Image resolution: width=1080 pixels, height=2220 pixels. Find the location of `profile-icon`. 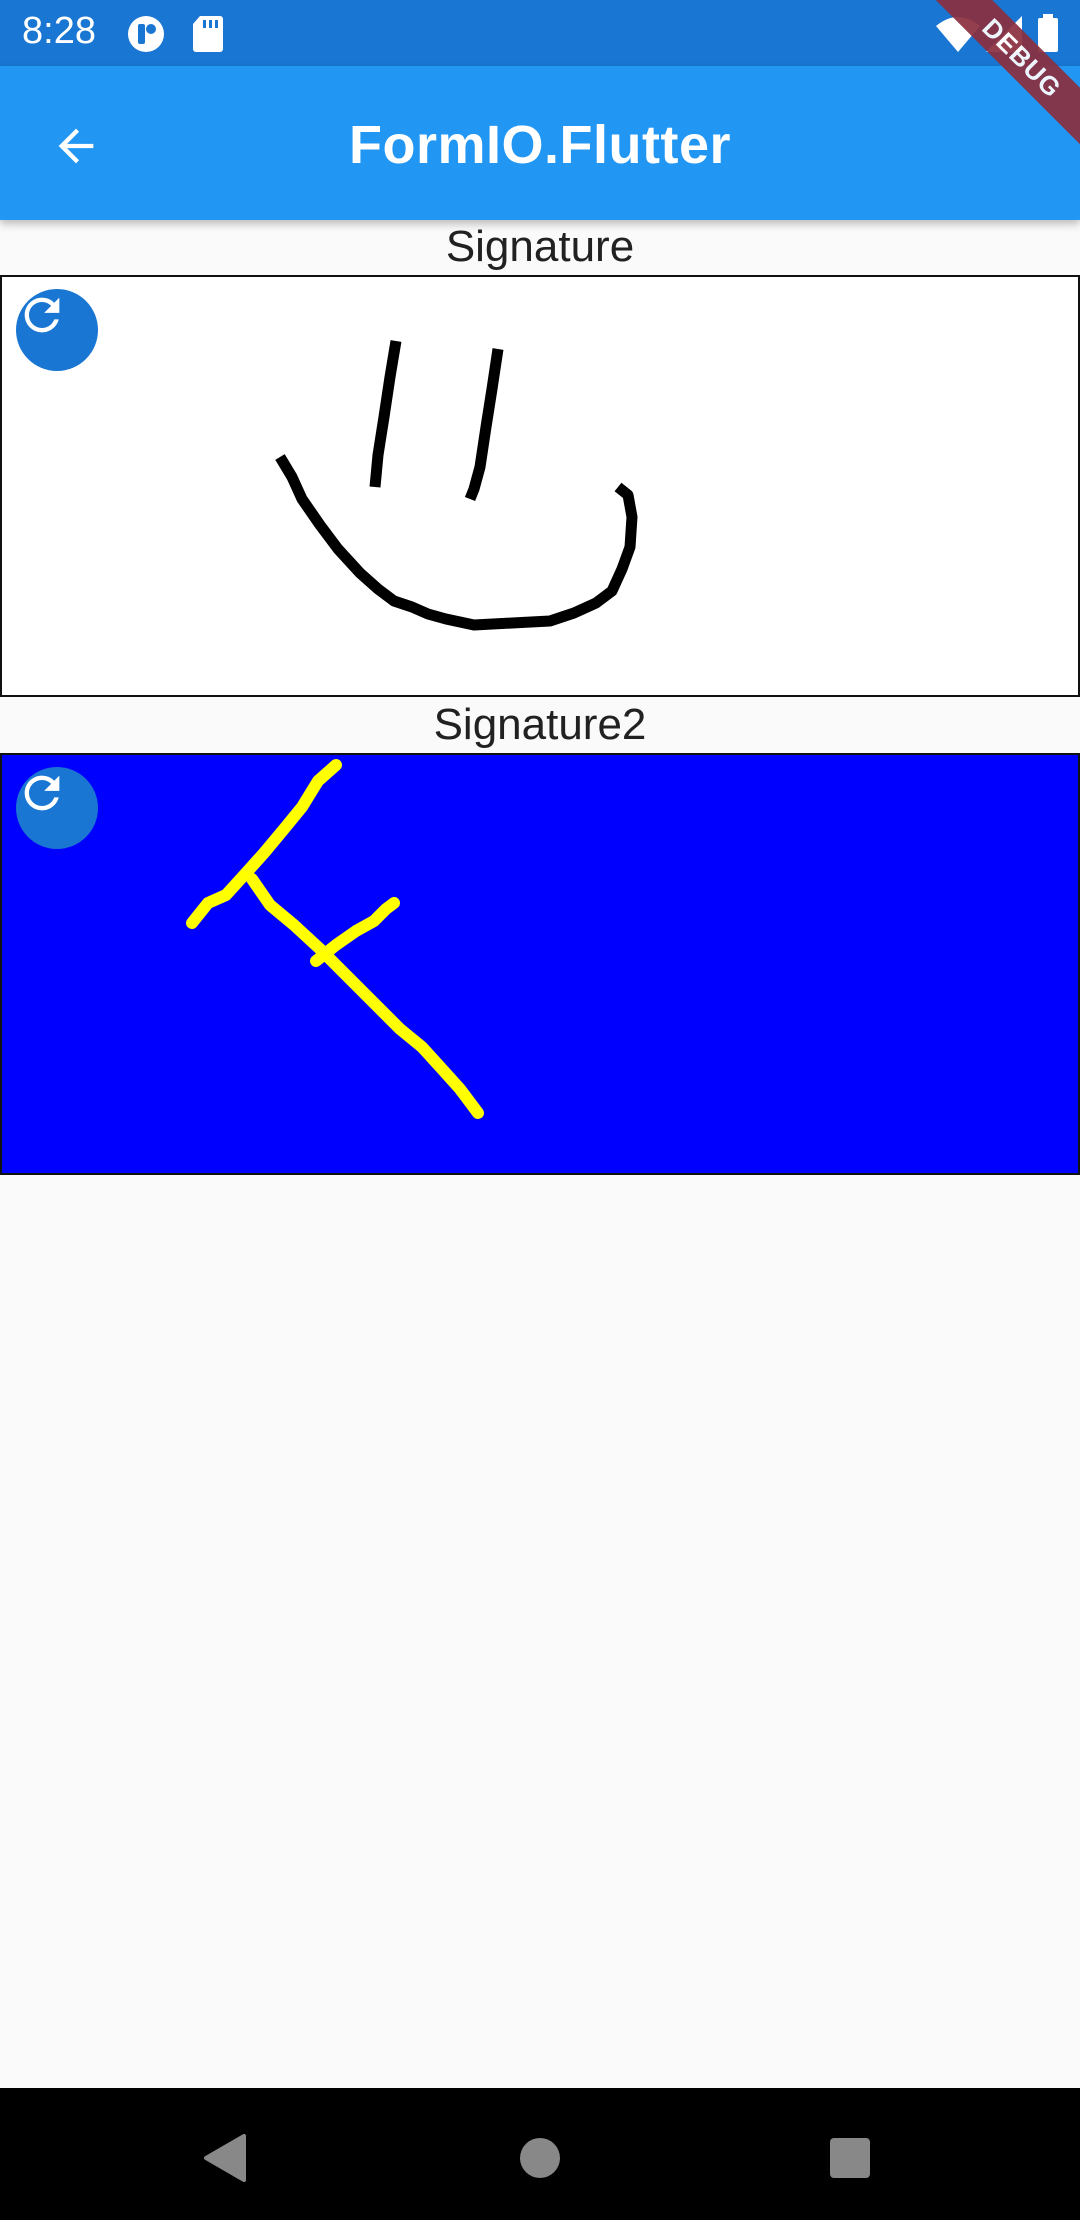

profile-icon is located at coordinates (146, 34).